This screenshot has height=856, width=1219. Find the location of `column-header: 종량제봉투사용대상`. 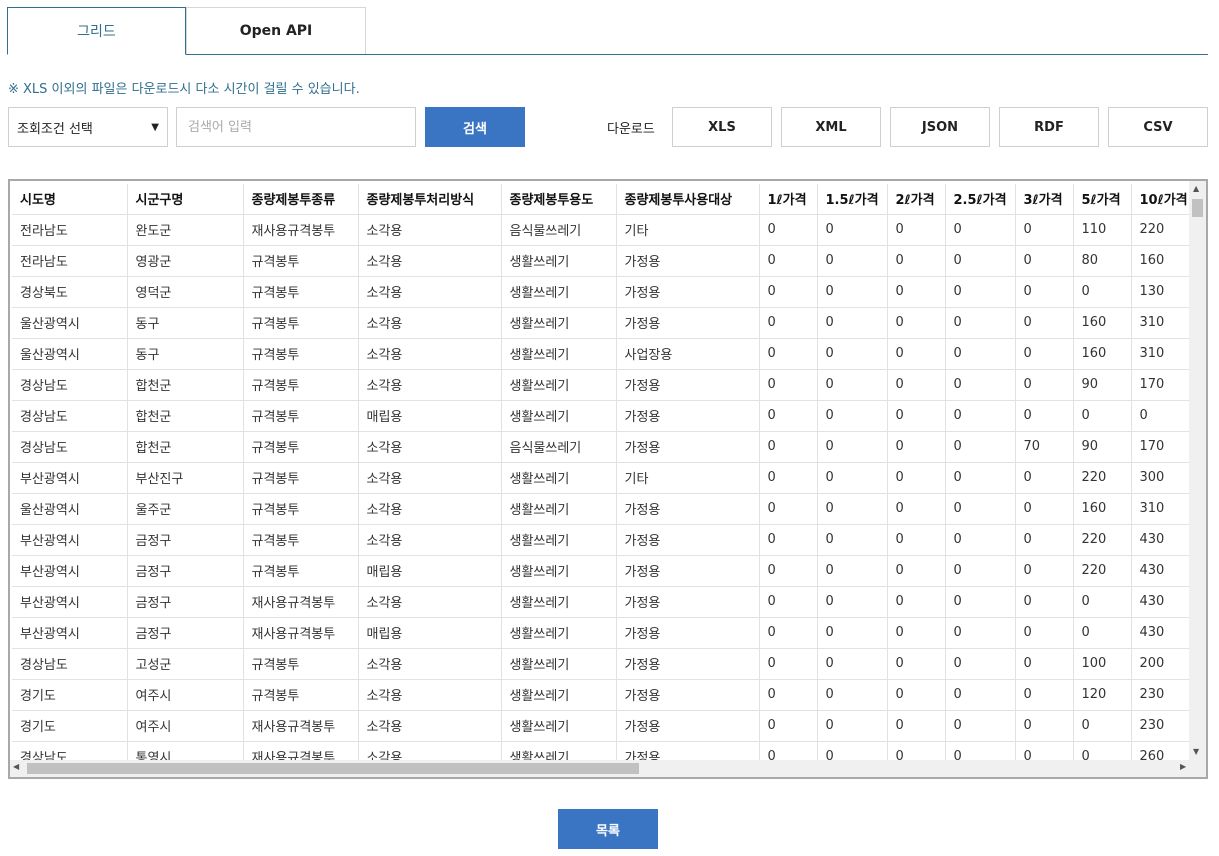

column-header: 종량제봉투사용대상 is located at coordinates (688, 199).